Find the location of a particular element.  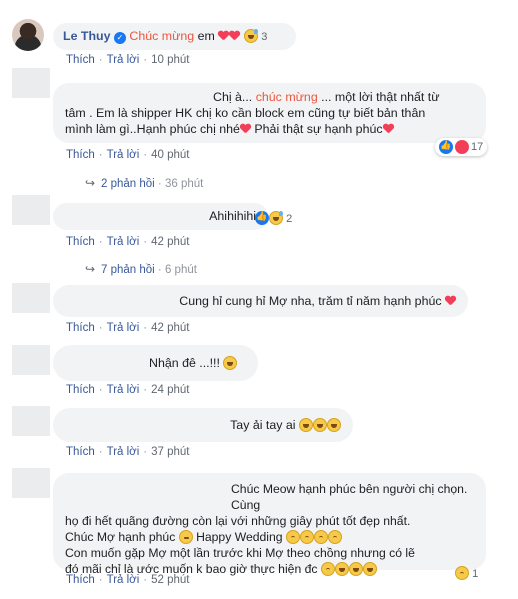

reaction-summary: 1 is located at coordinates (466, 573).